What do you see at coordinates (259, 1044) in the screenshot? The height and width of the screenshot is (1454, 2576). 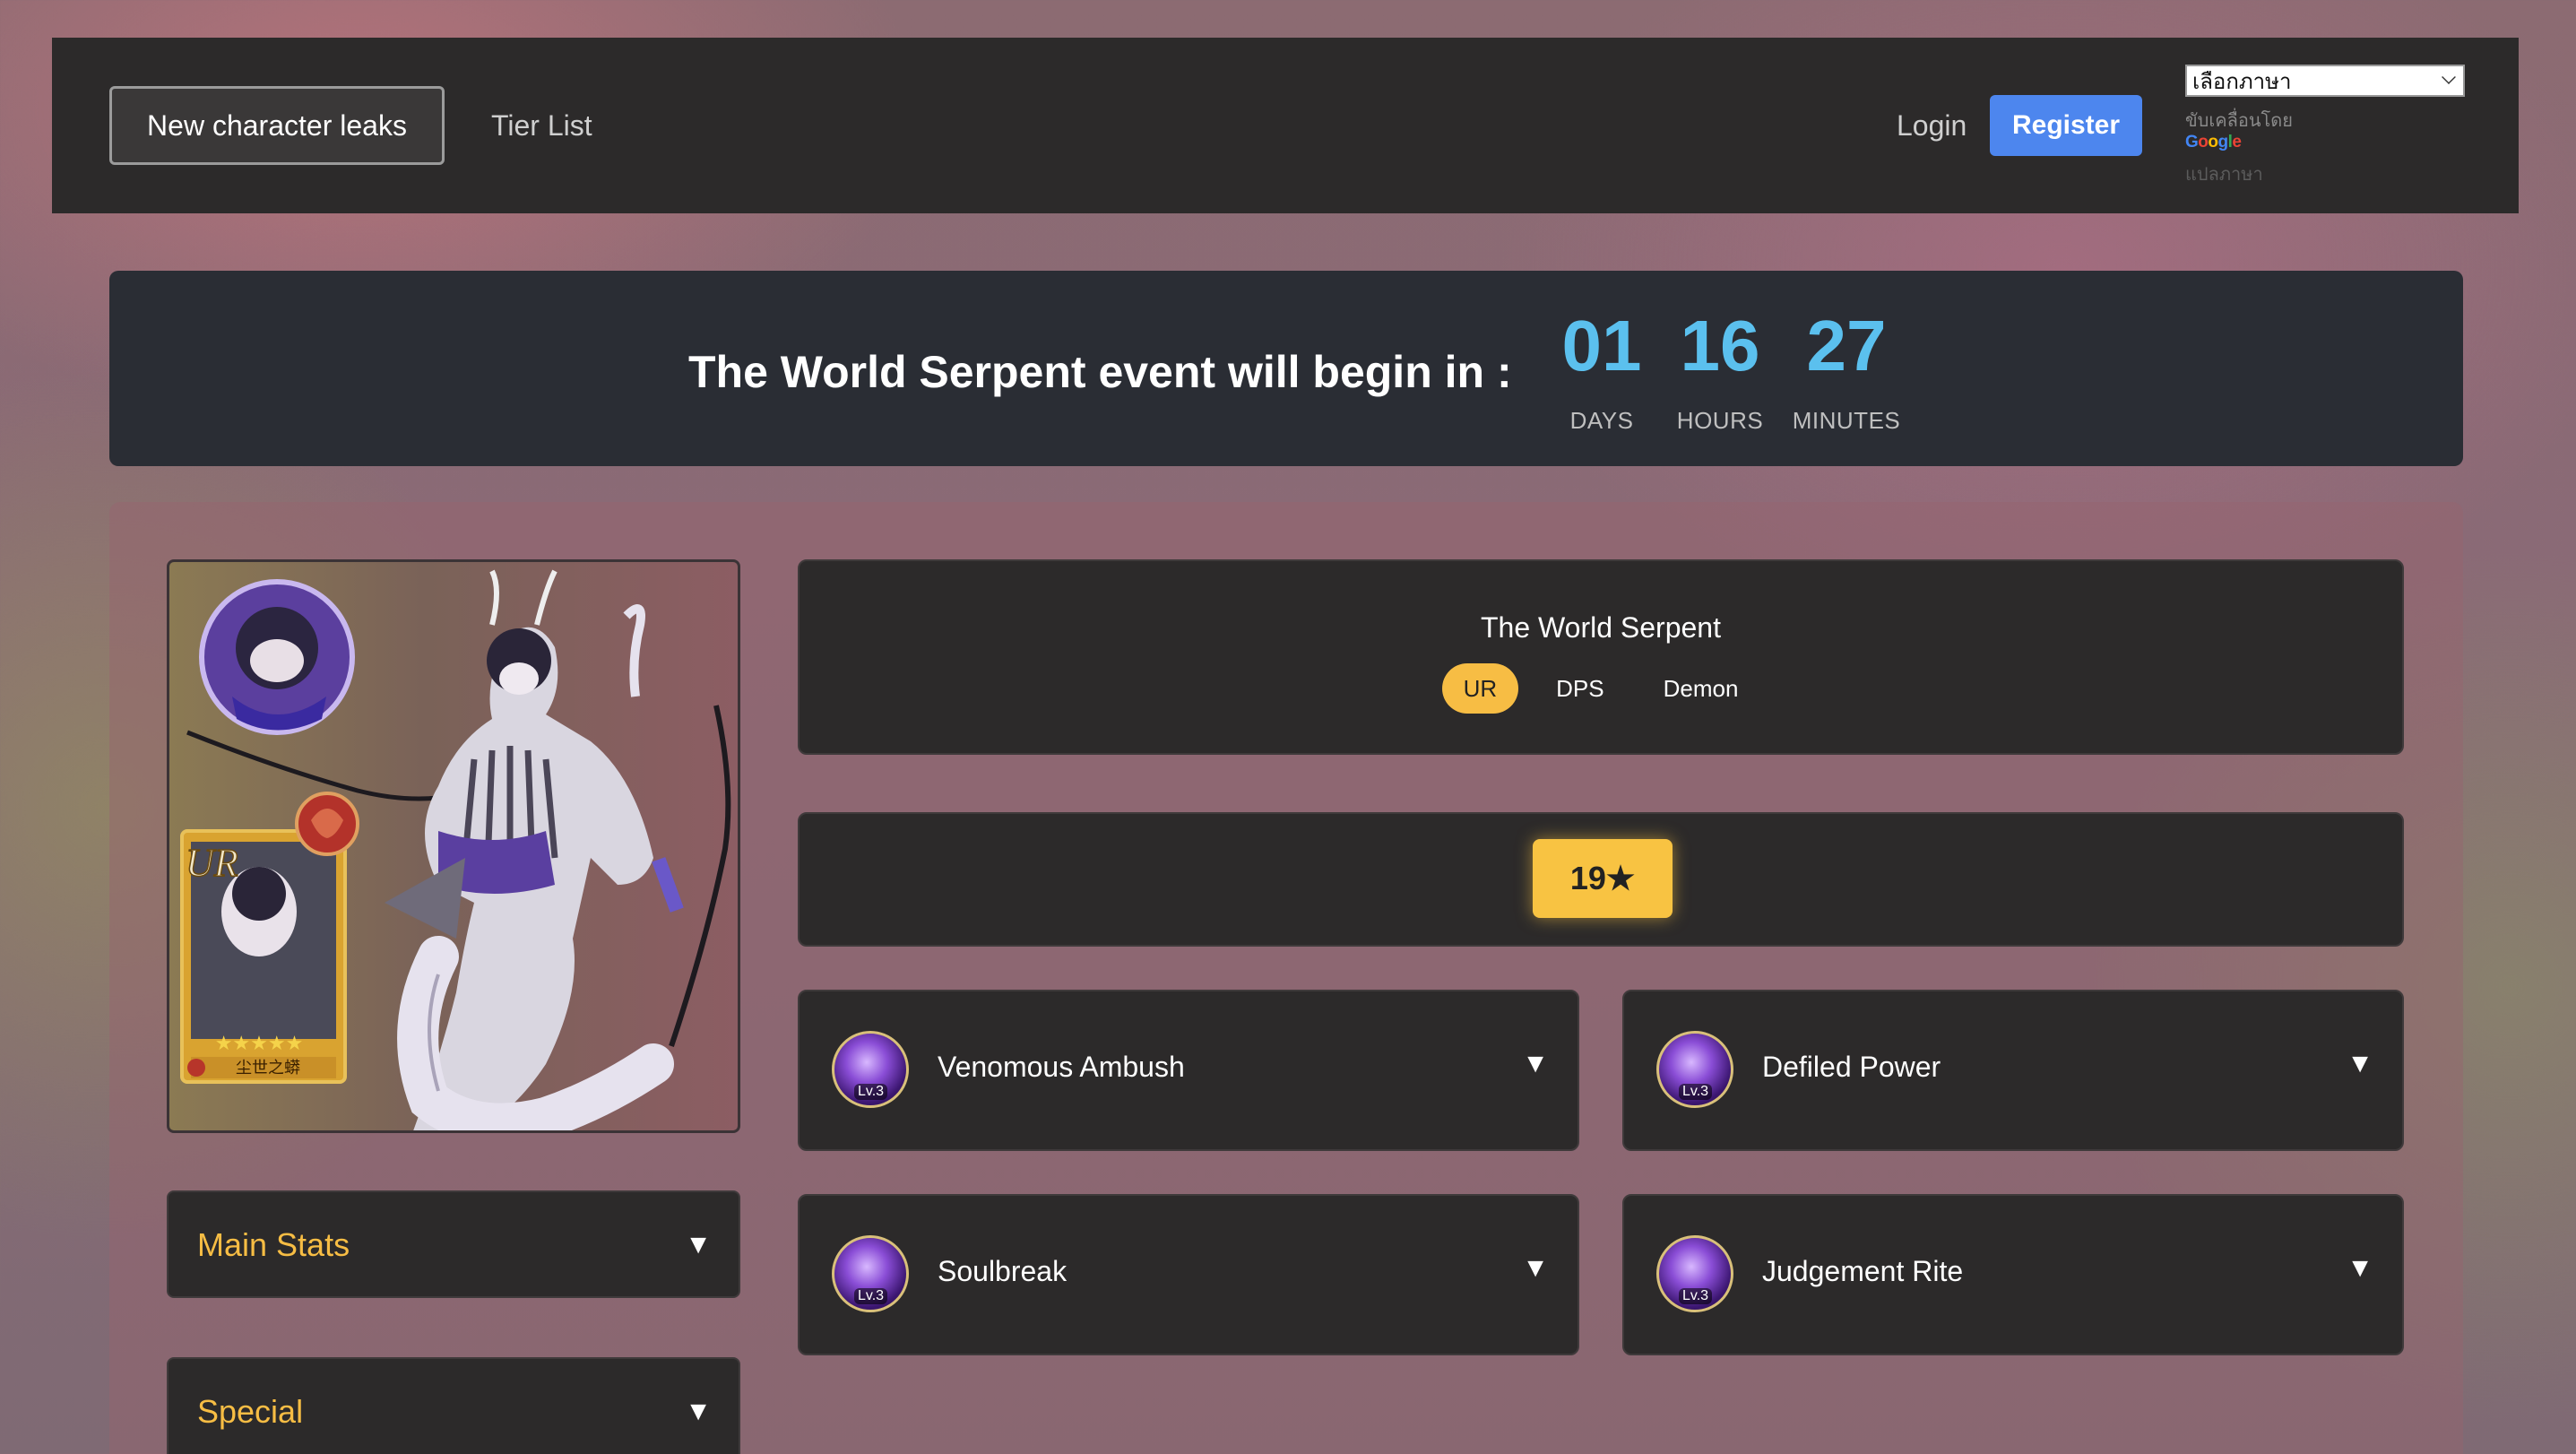 I see `card-stars: ★★★★★` at bounding box center [259, 1044].